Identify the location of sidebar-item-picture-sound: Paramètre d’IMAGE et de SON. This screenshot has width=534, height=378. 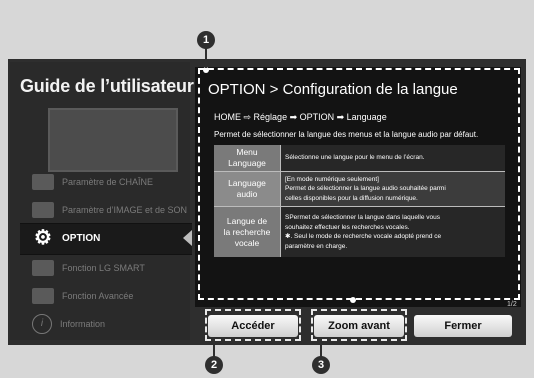
(112, 210).